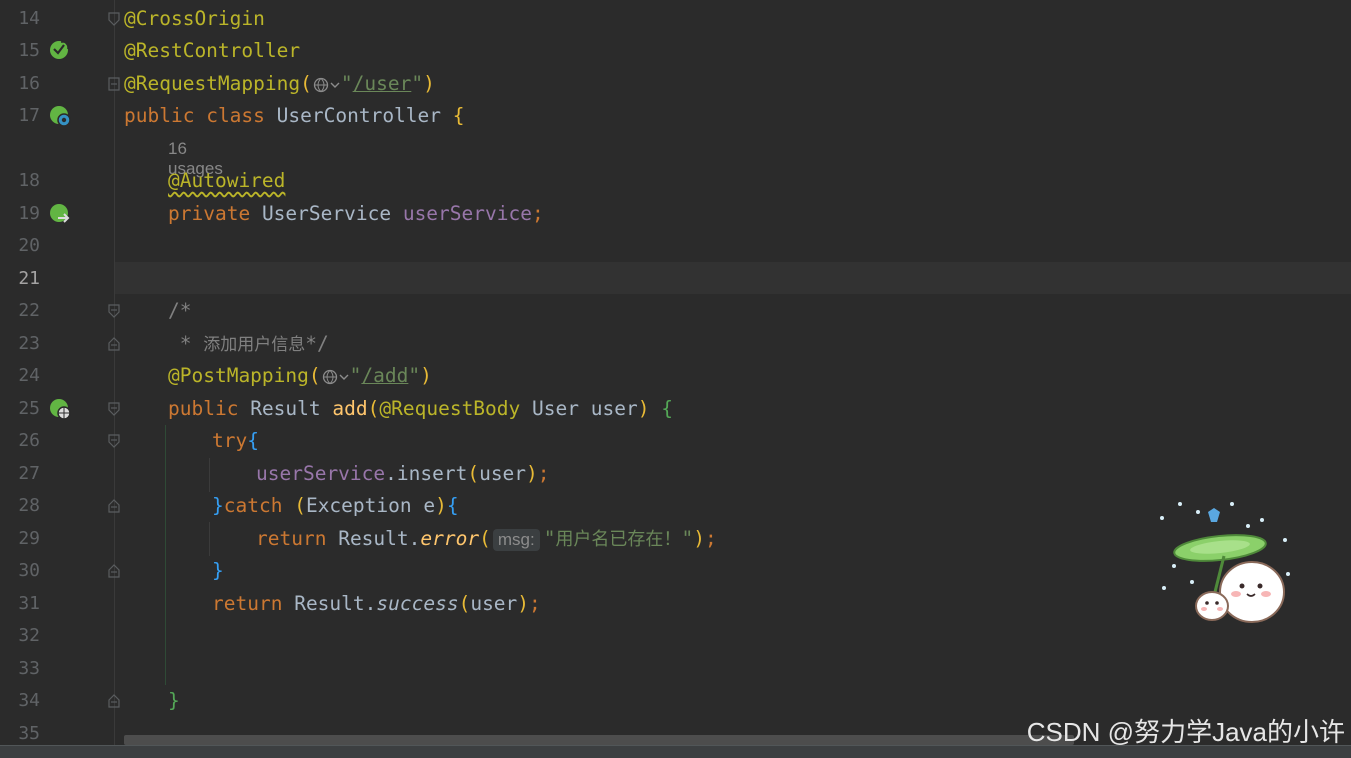  Describe the element at coordinates (417, 603) in the screenshot. I see `static-method: success` at that location.